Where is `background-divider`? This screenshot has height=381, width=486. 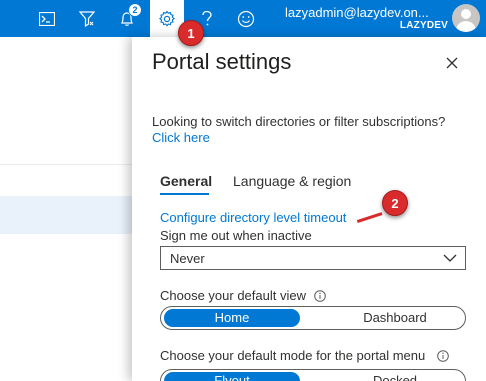 background-divider is located at coordinates (66, 164).